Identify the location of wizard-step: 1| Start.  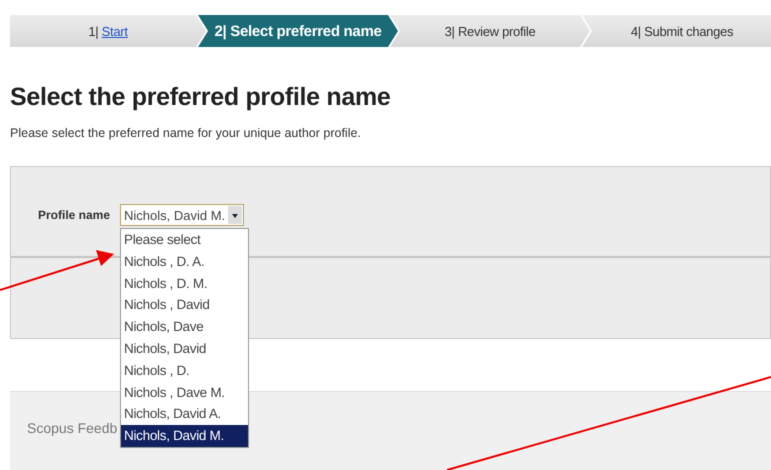
(108, 31).